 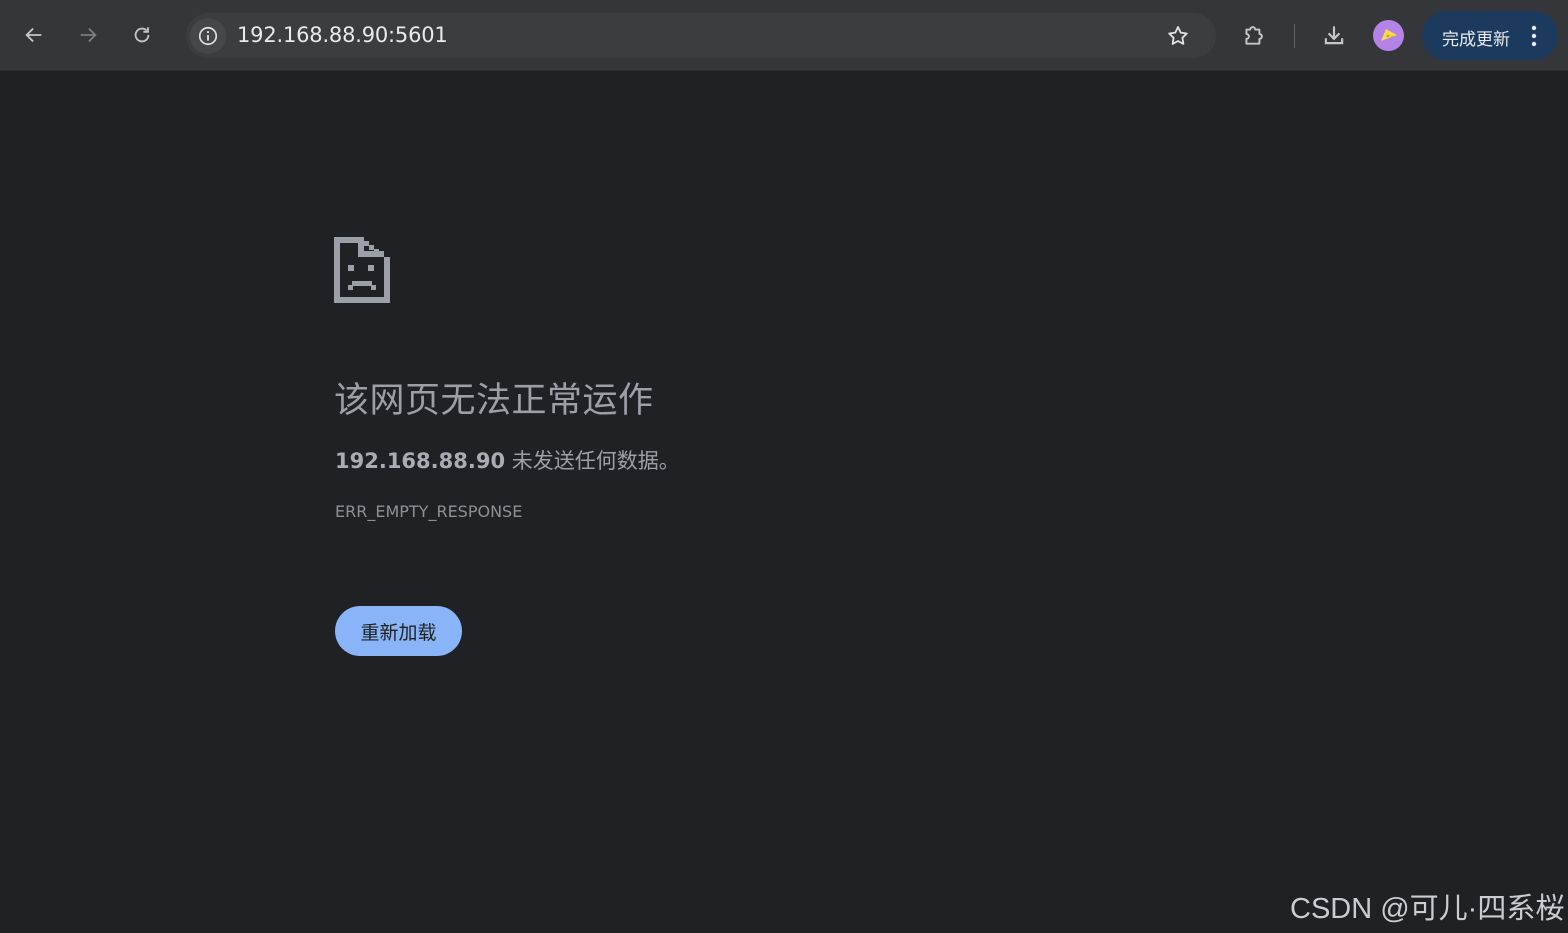 I want to click on downloads-button, so click(x=1334, y=35).